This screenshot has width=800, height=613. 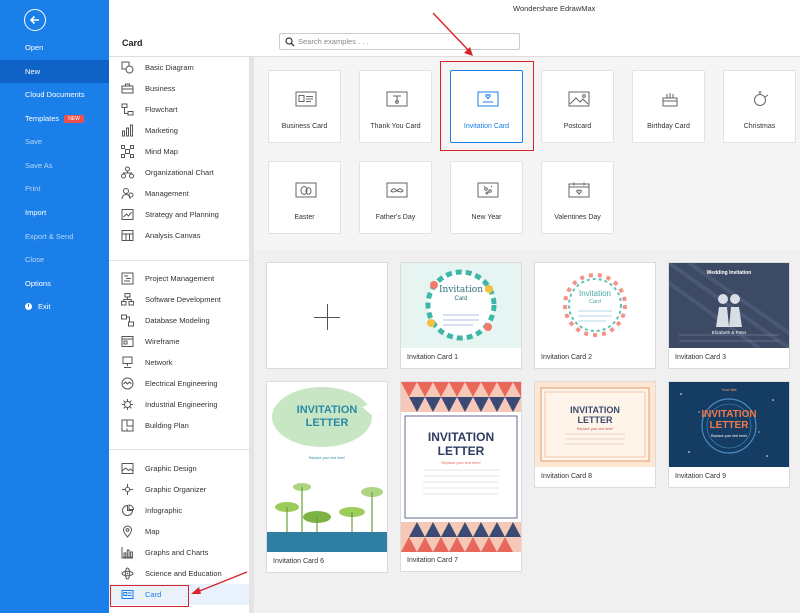 What do you see at coordinates (35, 20) in the screenshot?
I see `back-arrow-icon` at bounding box center [35, 20].